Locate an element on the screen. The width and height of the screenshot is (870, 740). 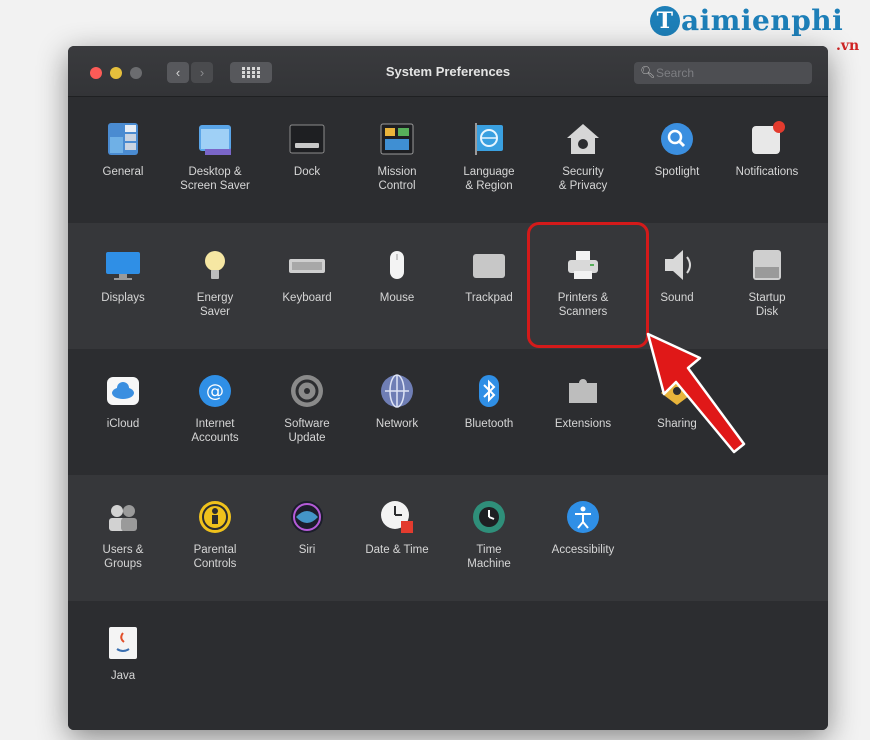
pref-label: Bluetooth is located at coordinates (489, 424).